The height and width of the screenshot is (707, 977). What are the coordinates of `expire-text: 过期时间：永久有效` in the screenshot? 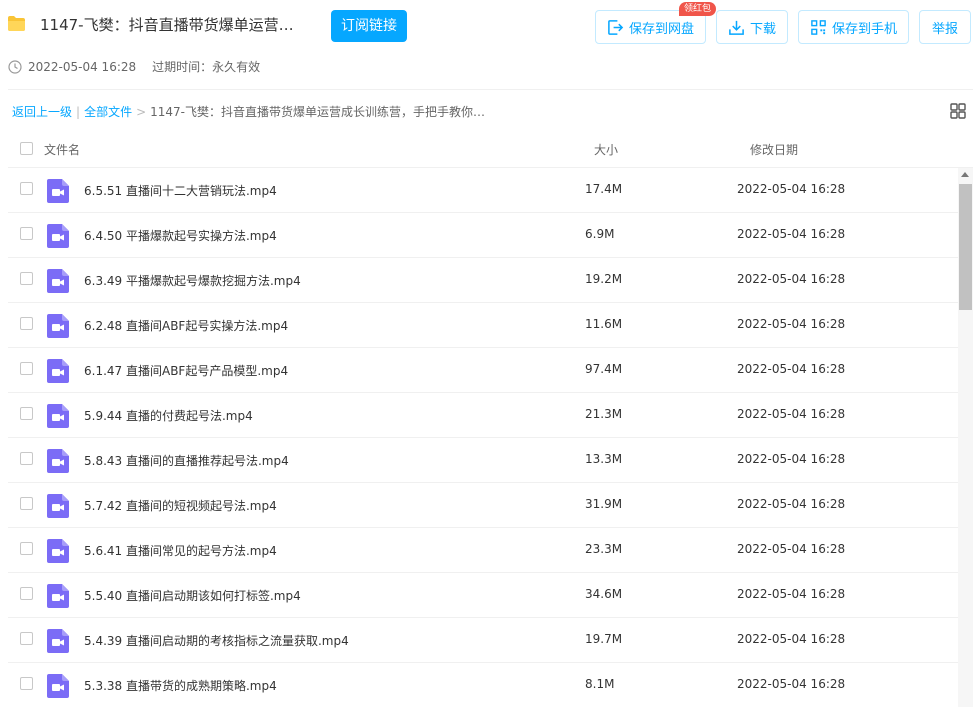 It's located at (206, 67).